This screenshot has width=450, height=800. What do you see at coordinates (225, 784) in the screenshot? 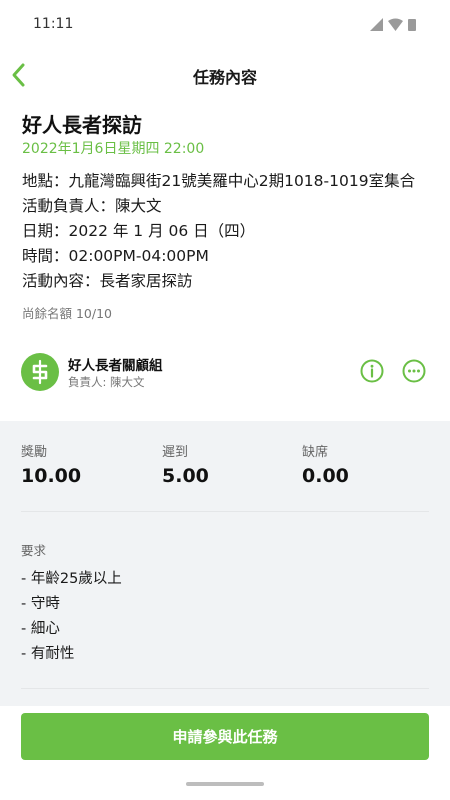
I see `home-indicator` at bounding box center [225, 784].